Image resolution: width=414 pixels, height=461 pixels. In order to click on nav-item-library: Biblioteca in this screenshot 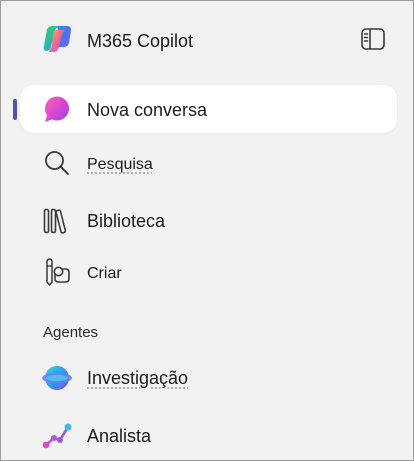, I will do `click(208, 220)`.